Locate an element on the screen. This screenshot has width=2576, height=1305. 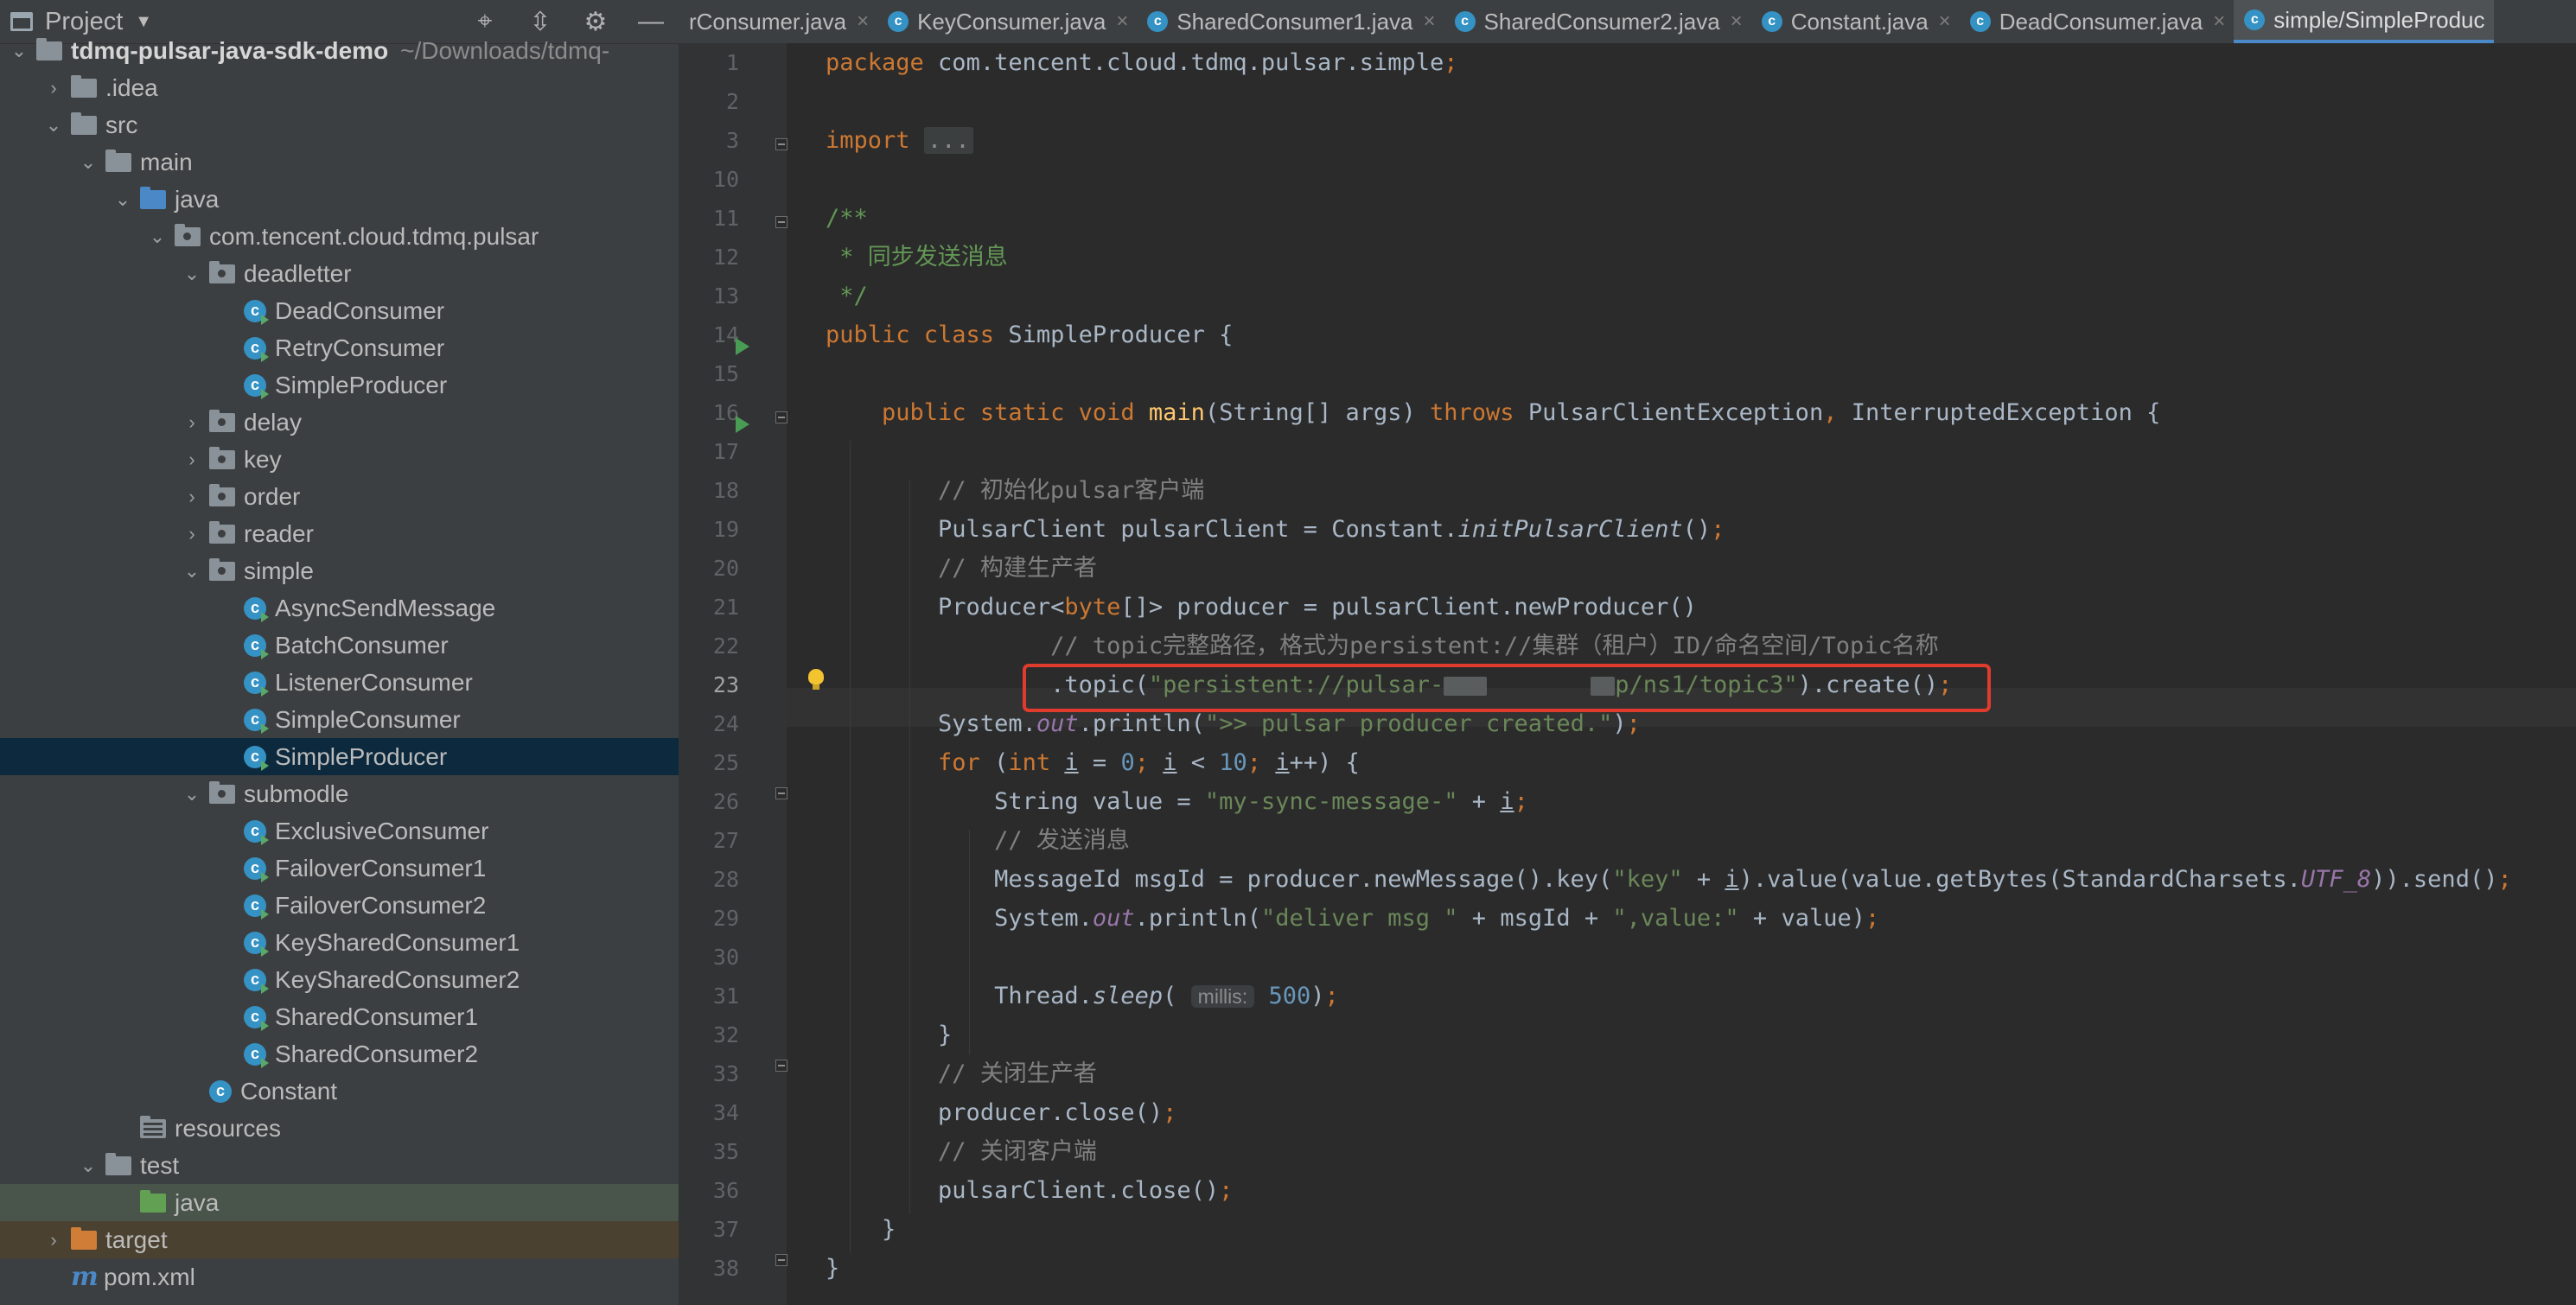
param-hint: millis: is located at coordinates (1222, 996).